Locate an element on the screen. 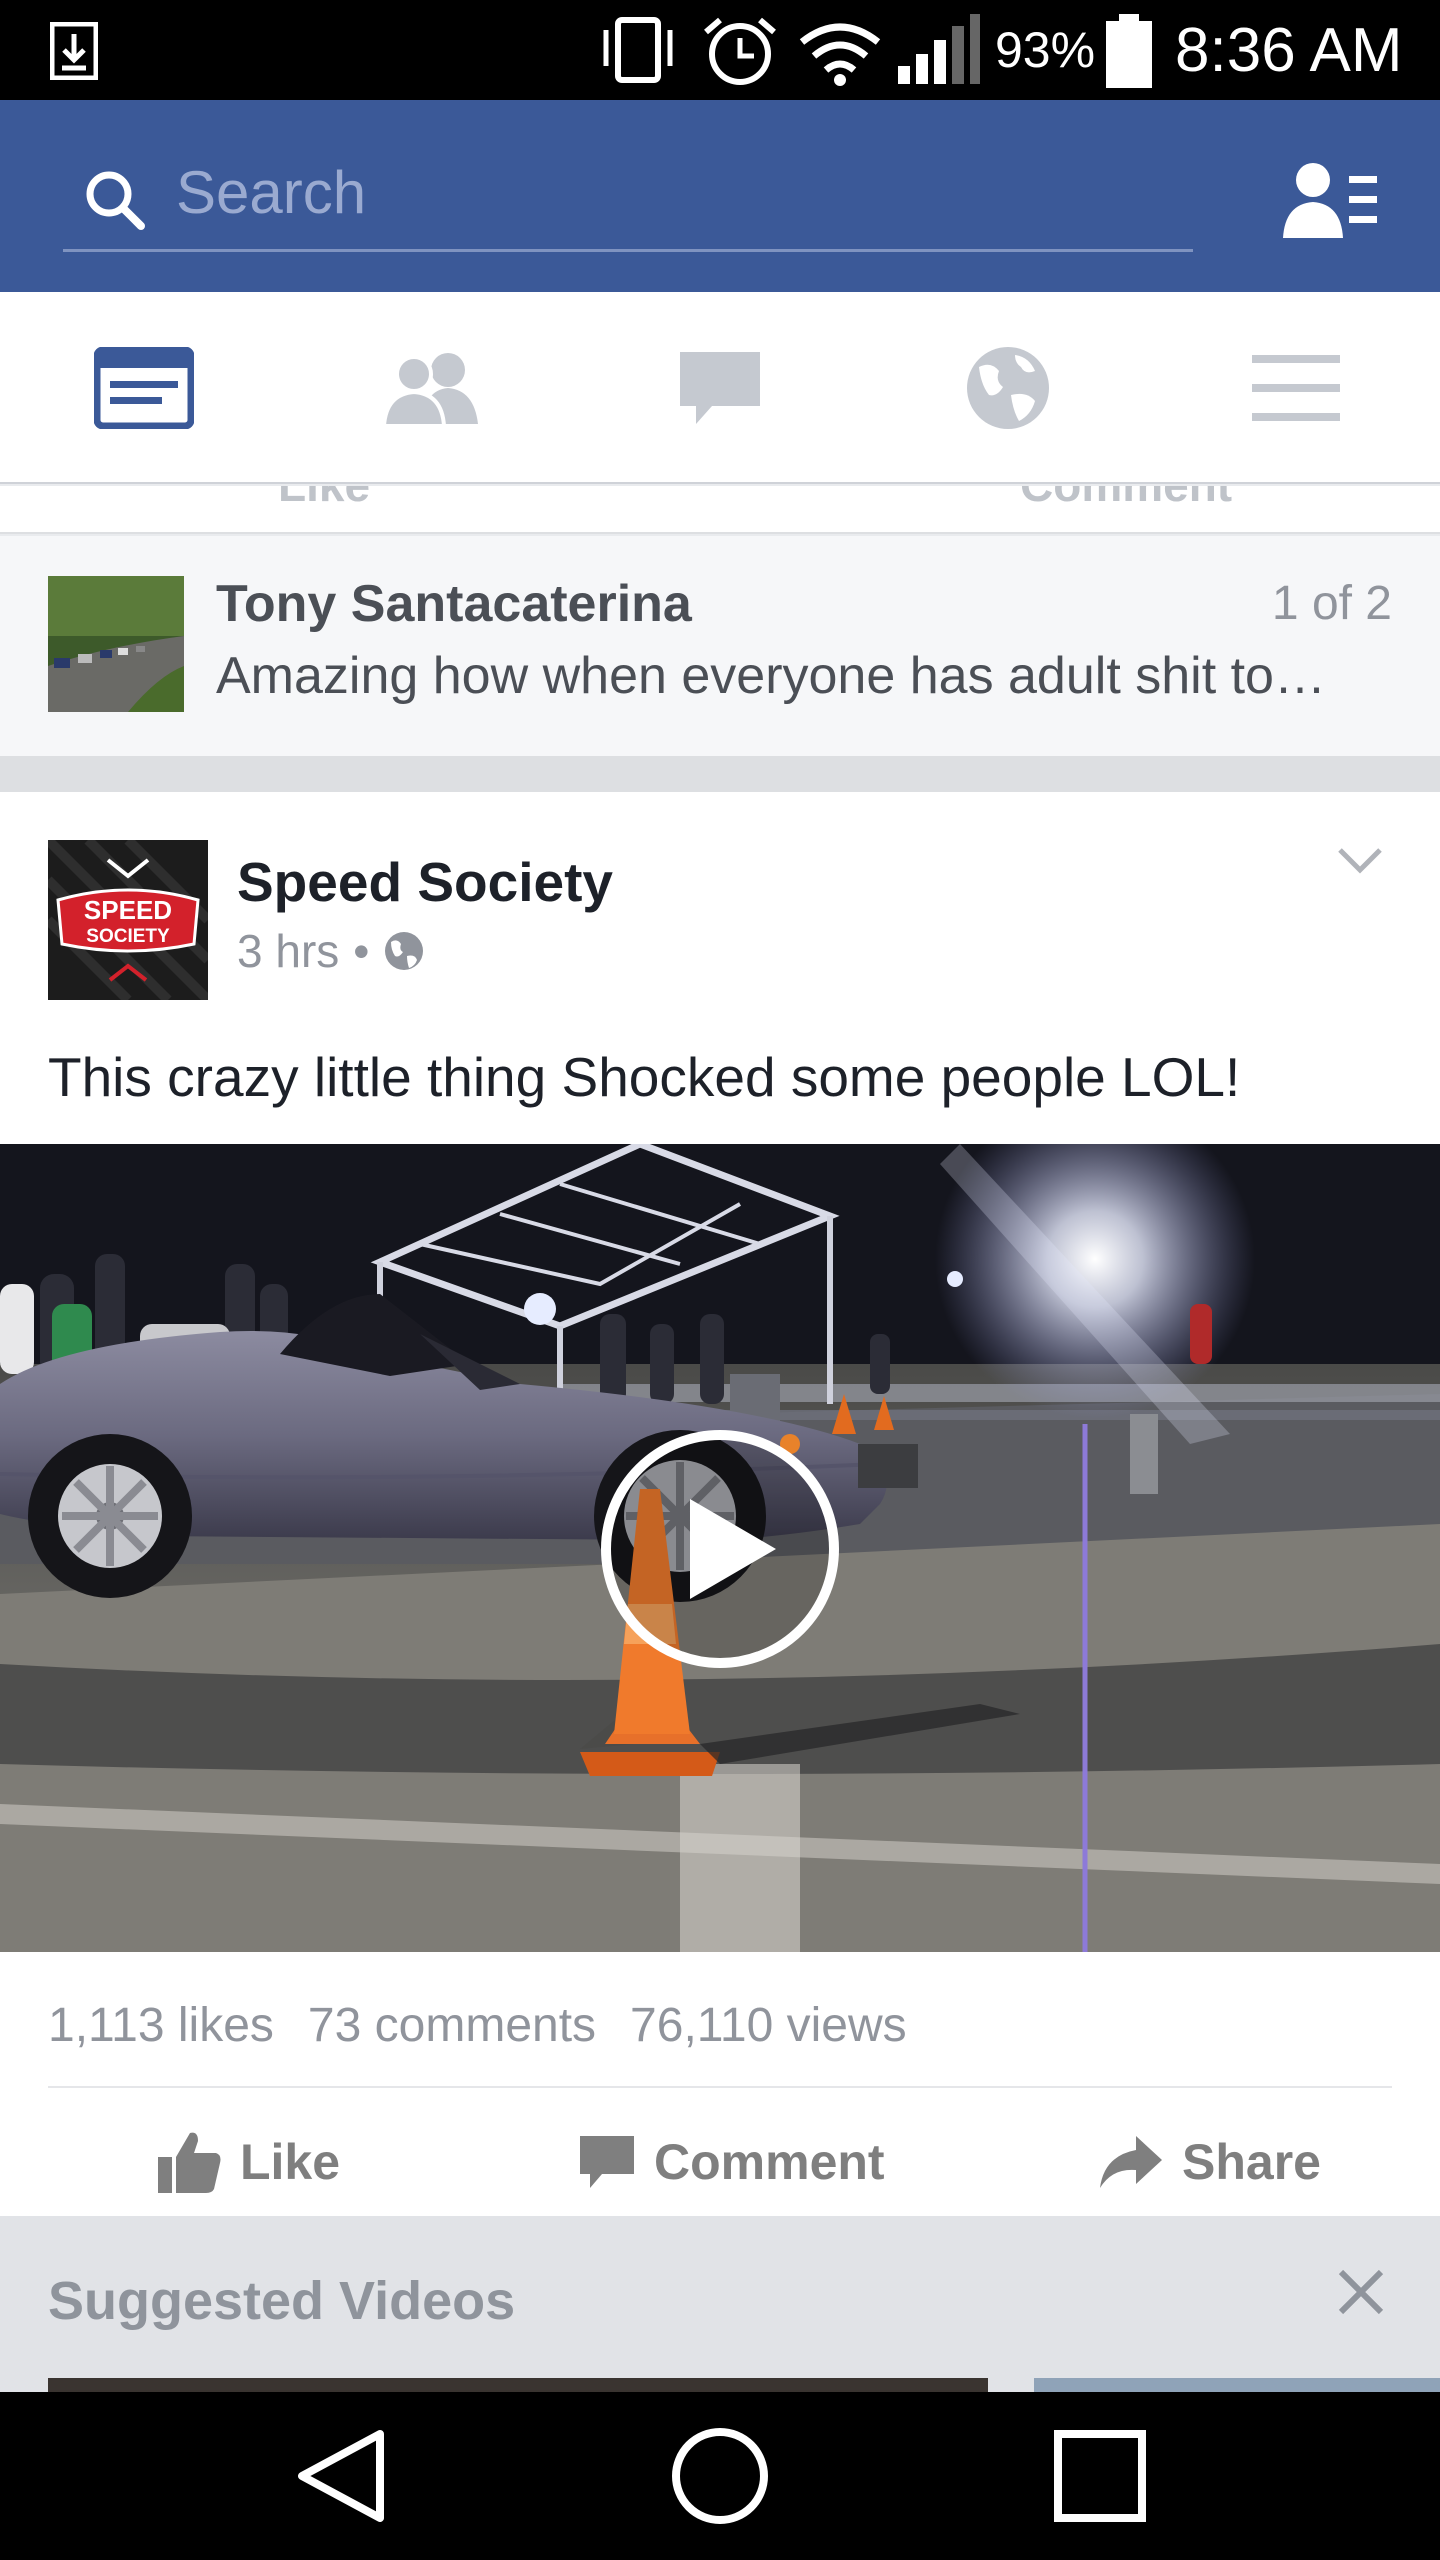  play-icon is located at coordinates (720, 1549).